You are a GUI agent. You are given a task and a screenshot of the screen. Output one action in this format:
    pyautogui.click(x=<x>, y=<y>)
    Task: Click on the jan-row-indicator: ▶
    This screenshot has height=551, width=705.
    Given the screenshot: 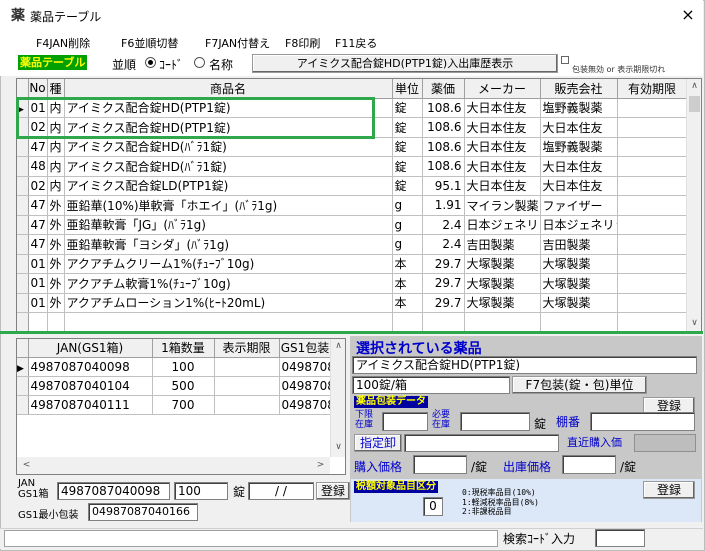 What is the action you would take?
    pyautogui.click(x=23, y=367)
    